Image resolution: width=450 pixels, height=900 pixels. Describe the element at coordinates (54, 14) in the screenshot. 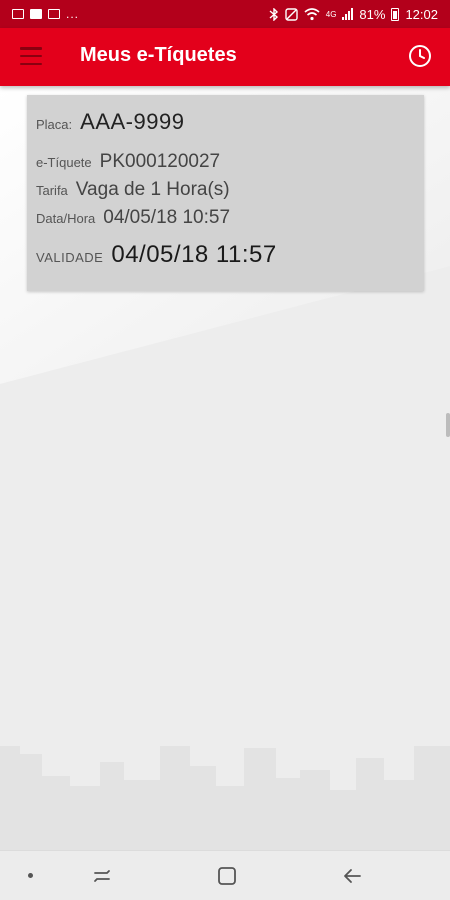

I see `message-notification-icon` at that location.